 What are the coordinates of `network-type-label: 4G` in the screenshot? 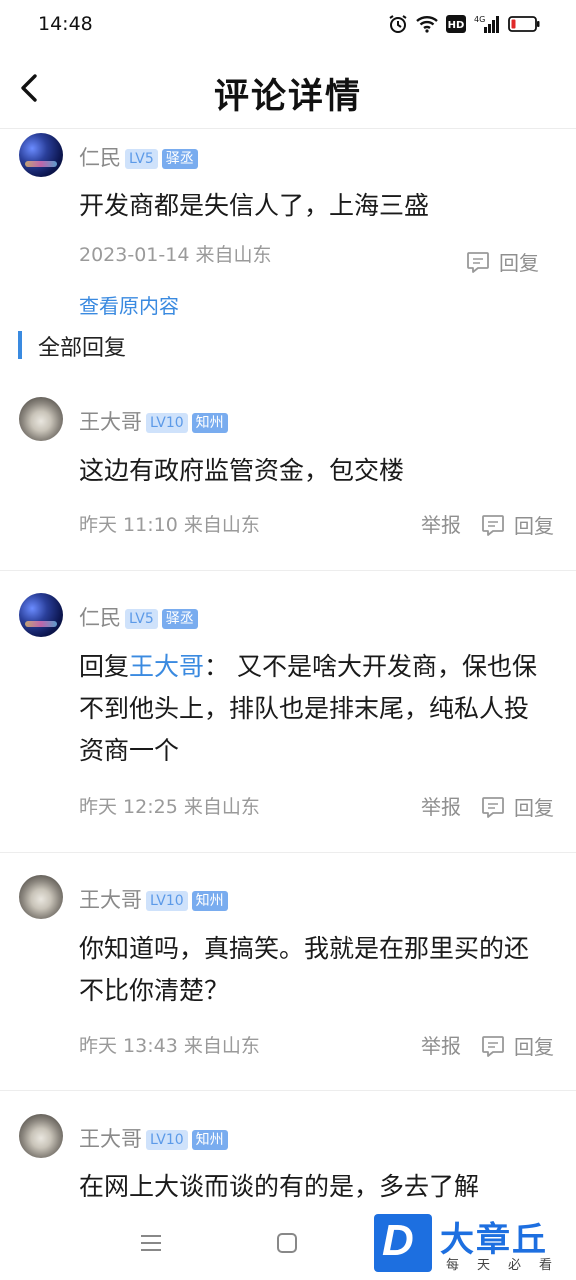 It's located at (479, 19).